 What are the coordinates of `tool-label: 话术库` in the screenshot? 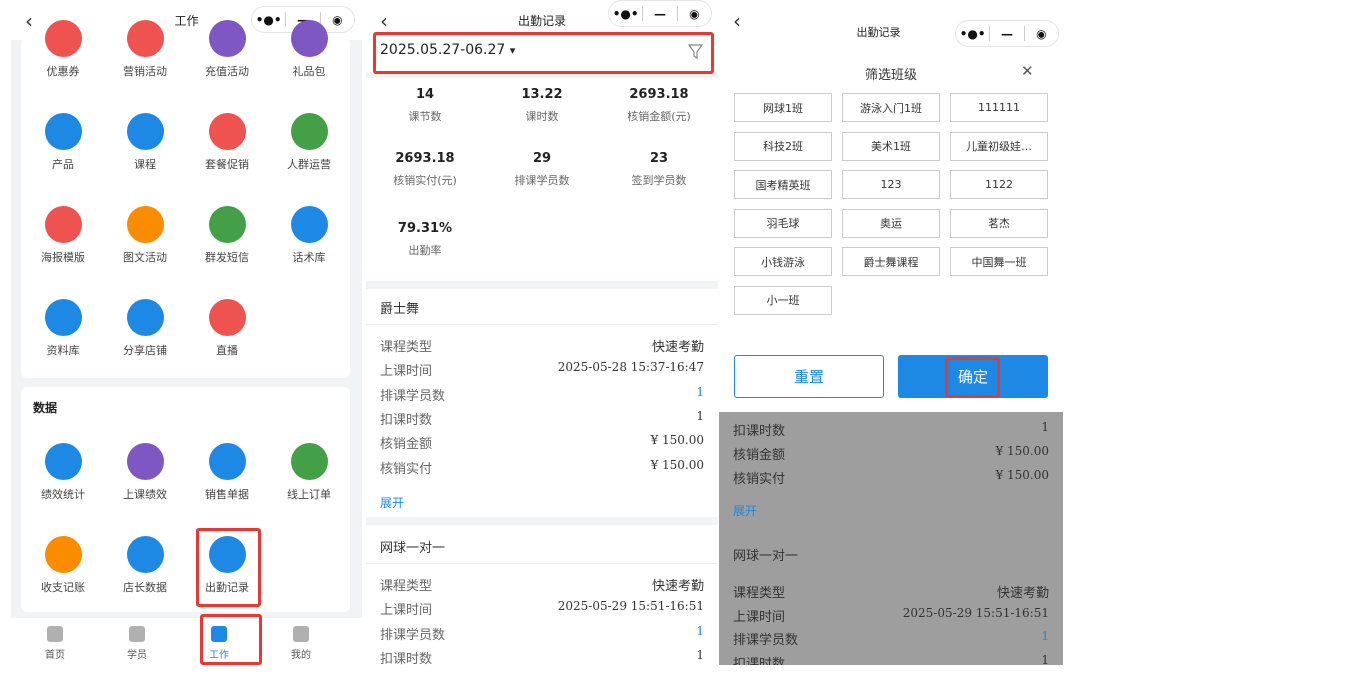 It's located at (309, 257).